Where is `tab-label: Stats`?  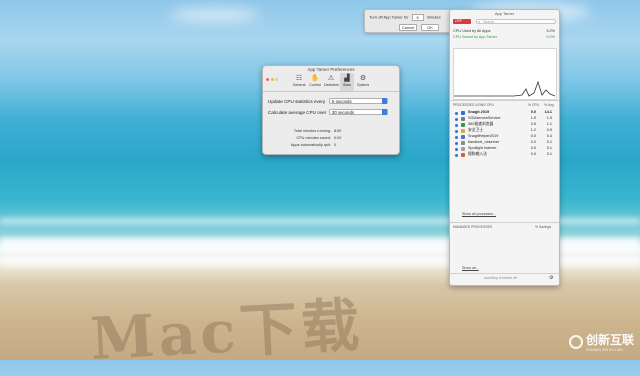 tab-label: Stats is located at coordinates (347, 85).